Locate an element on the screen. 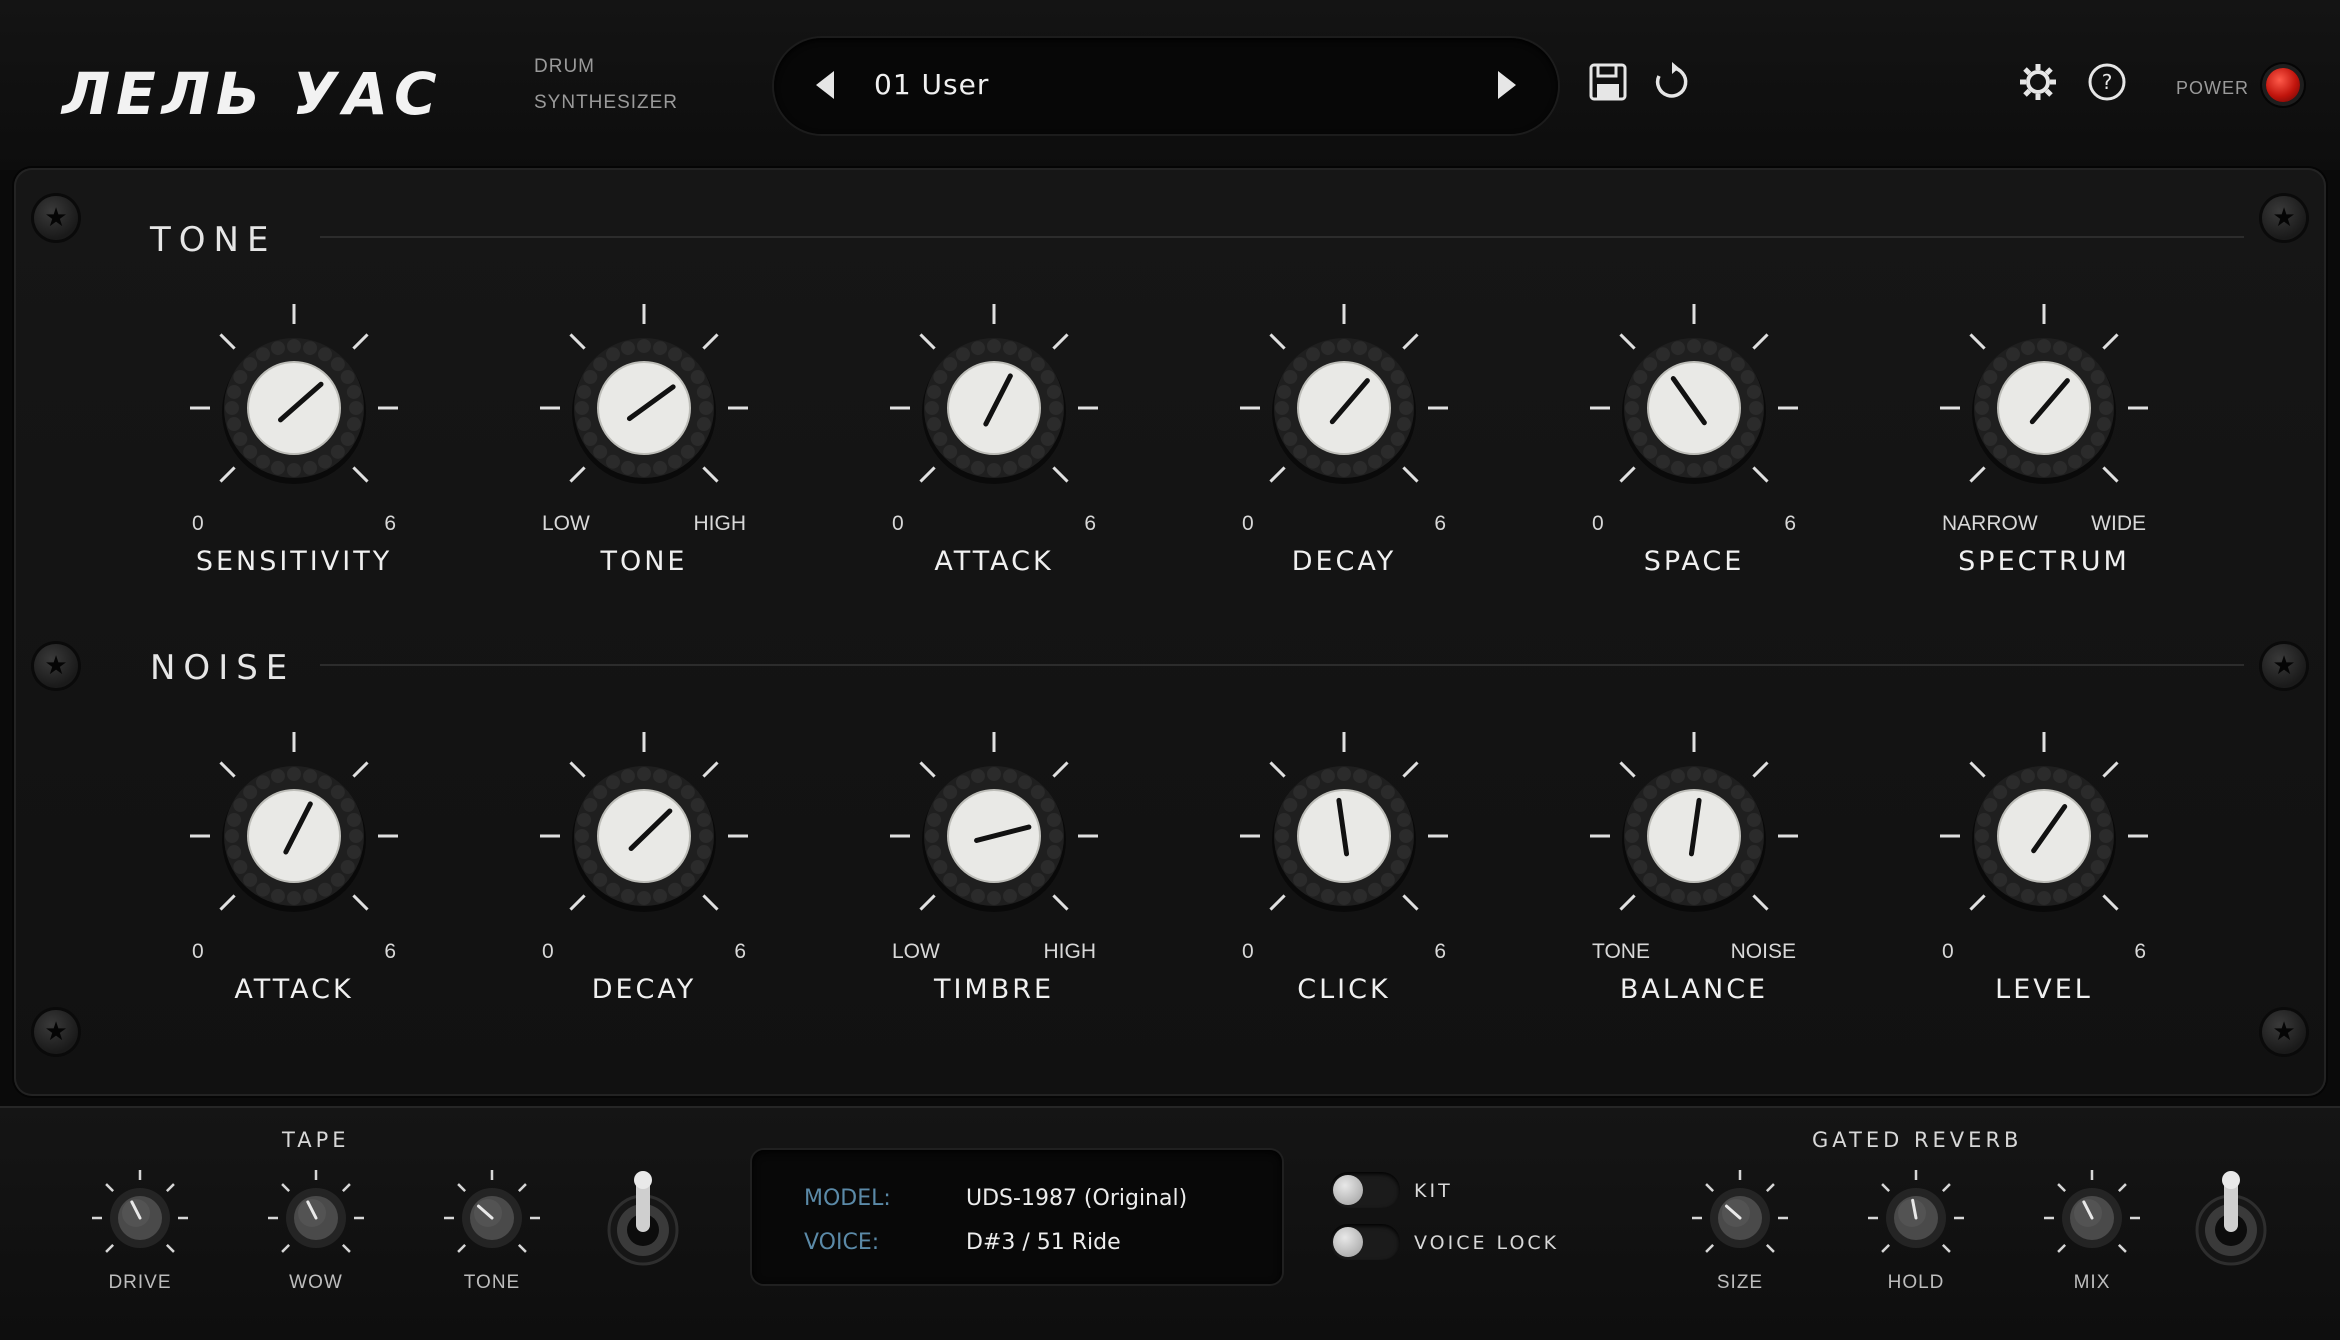  noise-section-divider is located at coordinates (1282, 665).